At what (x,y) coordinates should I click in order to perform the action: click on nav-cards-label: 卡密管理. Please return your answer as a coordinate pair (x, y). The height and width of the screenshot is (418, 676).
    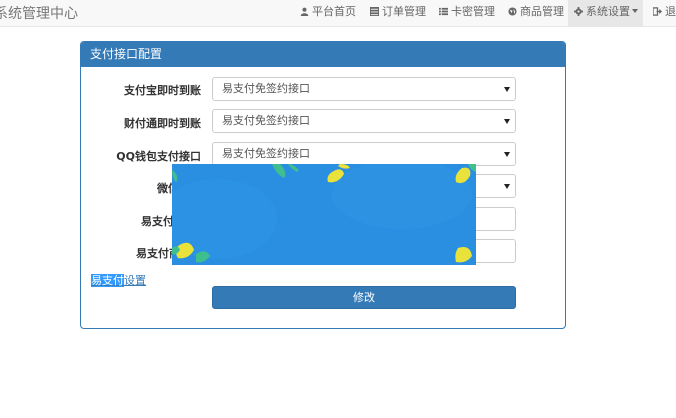
    Looking at the image, I should click on (473, 11).